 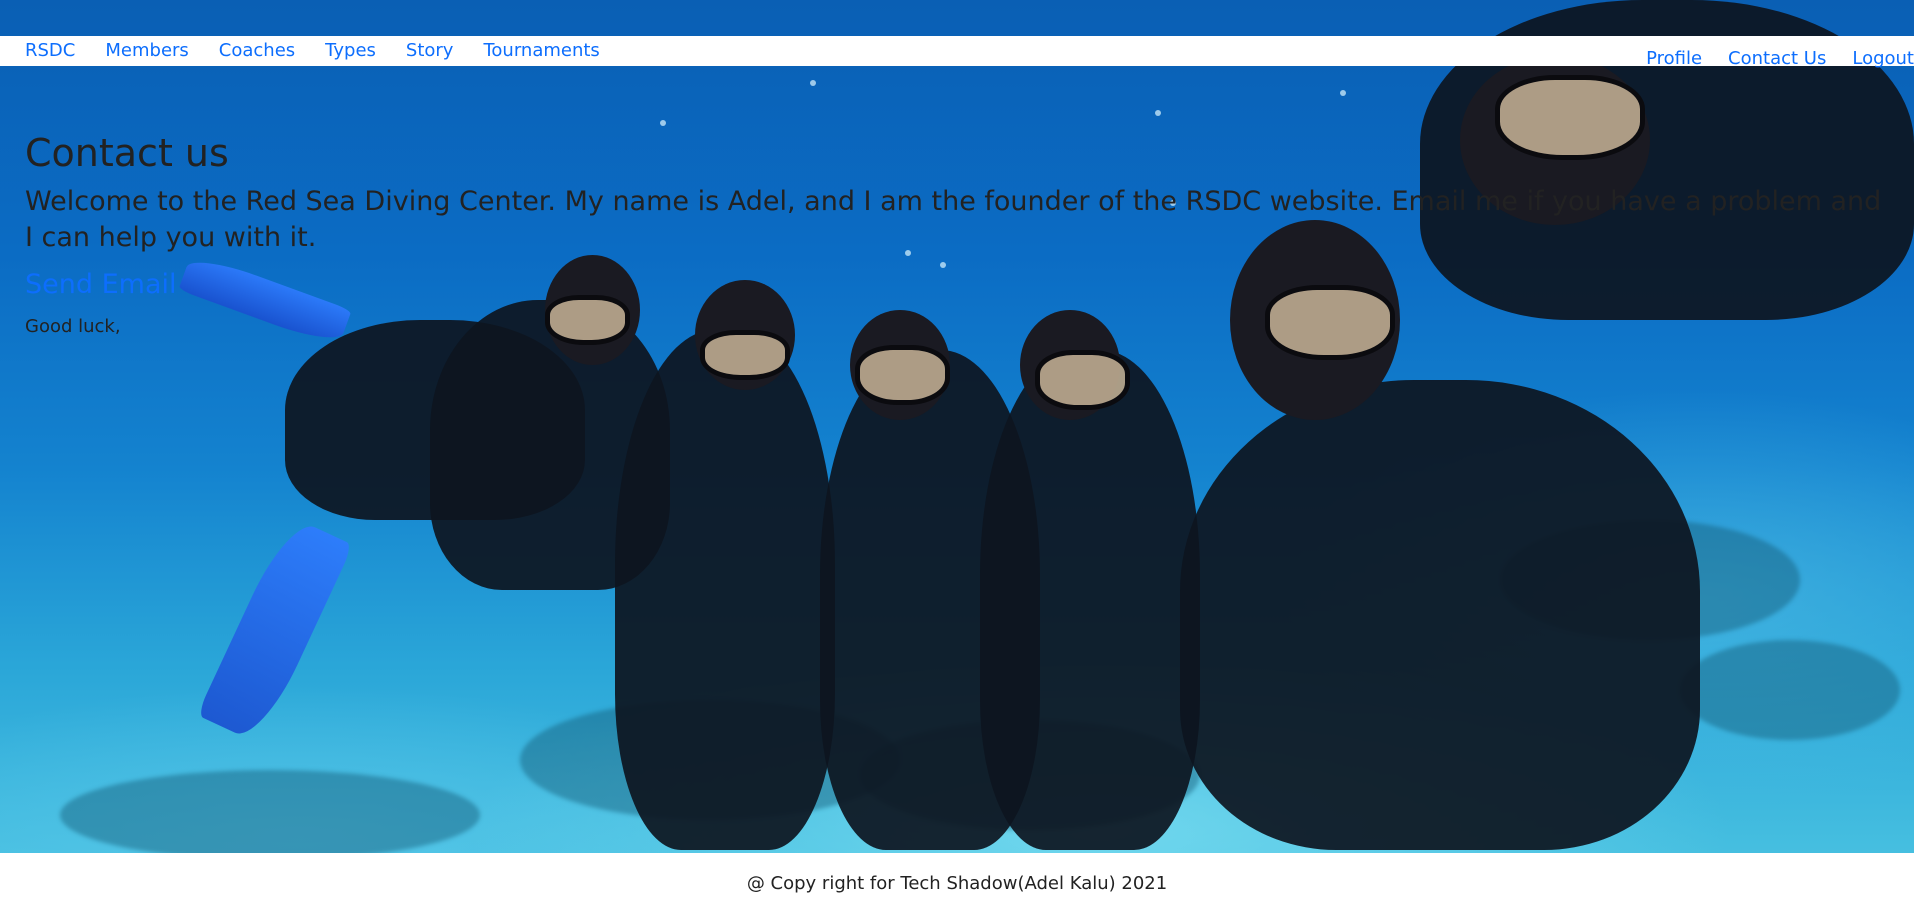 What do you see at coordinates (430, 51) in the screenshot?
I see `nav-story: Story` at bounding box center [430, 51].